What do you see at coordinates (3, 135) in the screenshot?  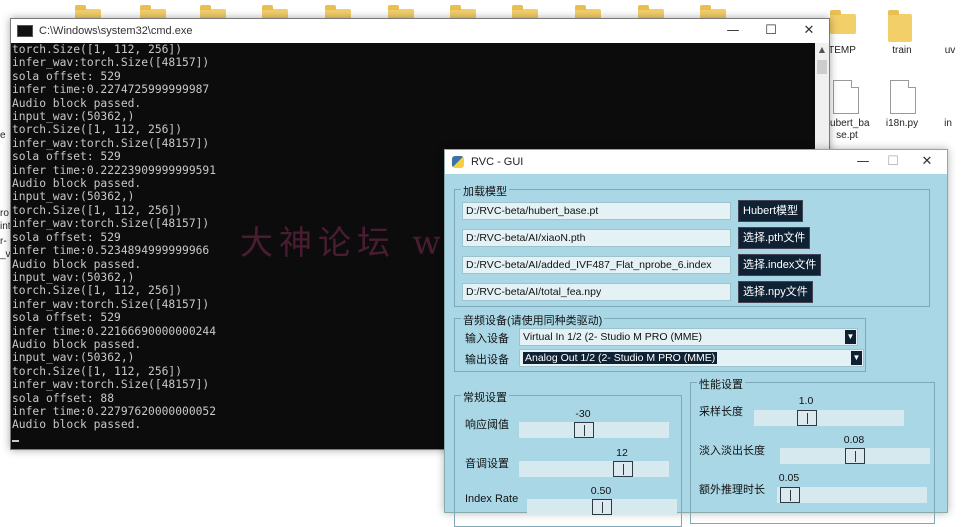 I see `desktop-label-fragment: e` at bounding box center [3, 135].